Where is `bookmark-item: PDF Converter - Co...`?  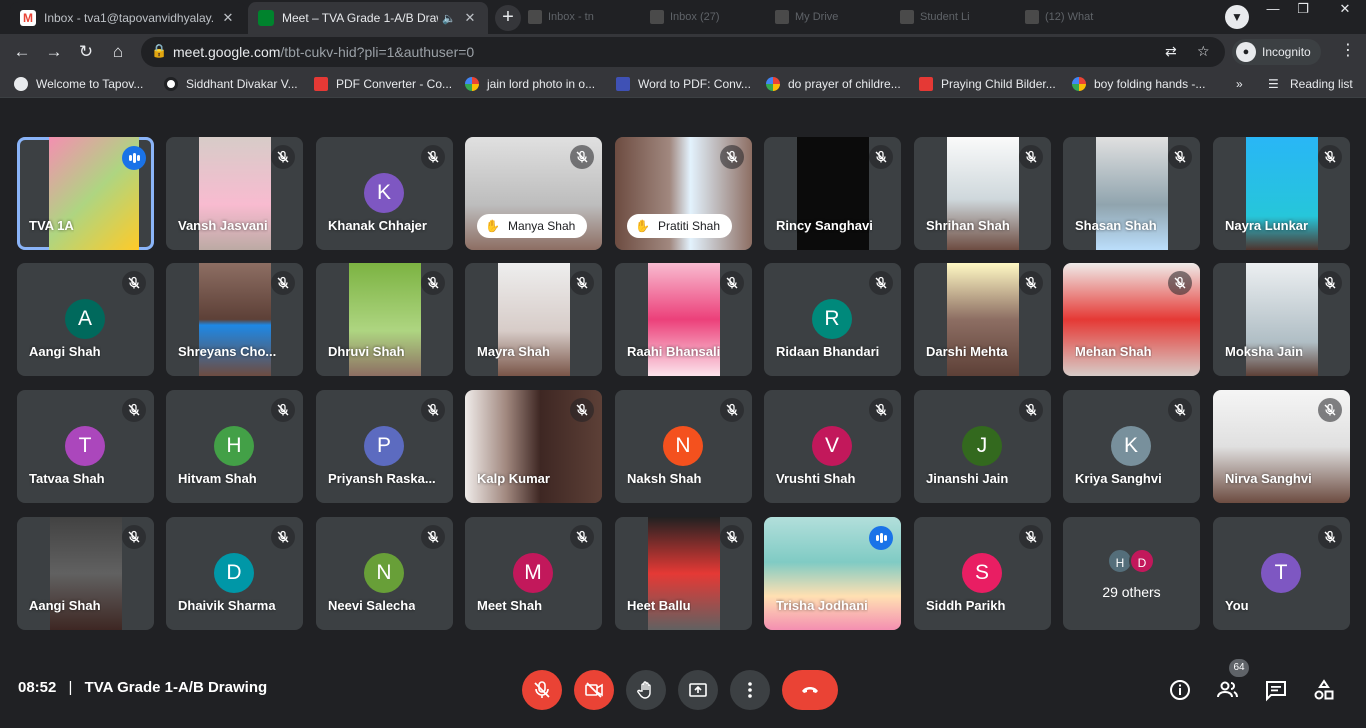
bookmark-item: PDF Converter - Co... is located at coordinates (383, 84).